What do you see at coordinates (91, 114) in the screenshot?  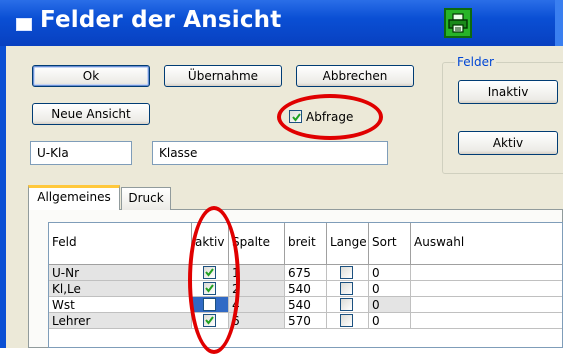 I see `neue-ansicht-button: Neue Ansicht` at bounding box center [91, 114].